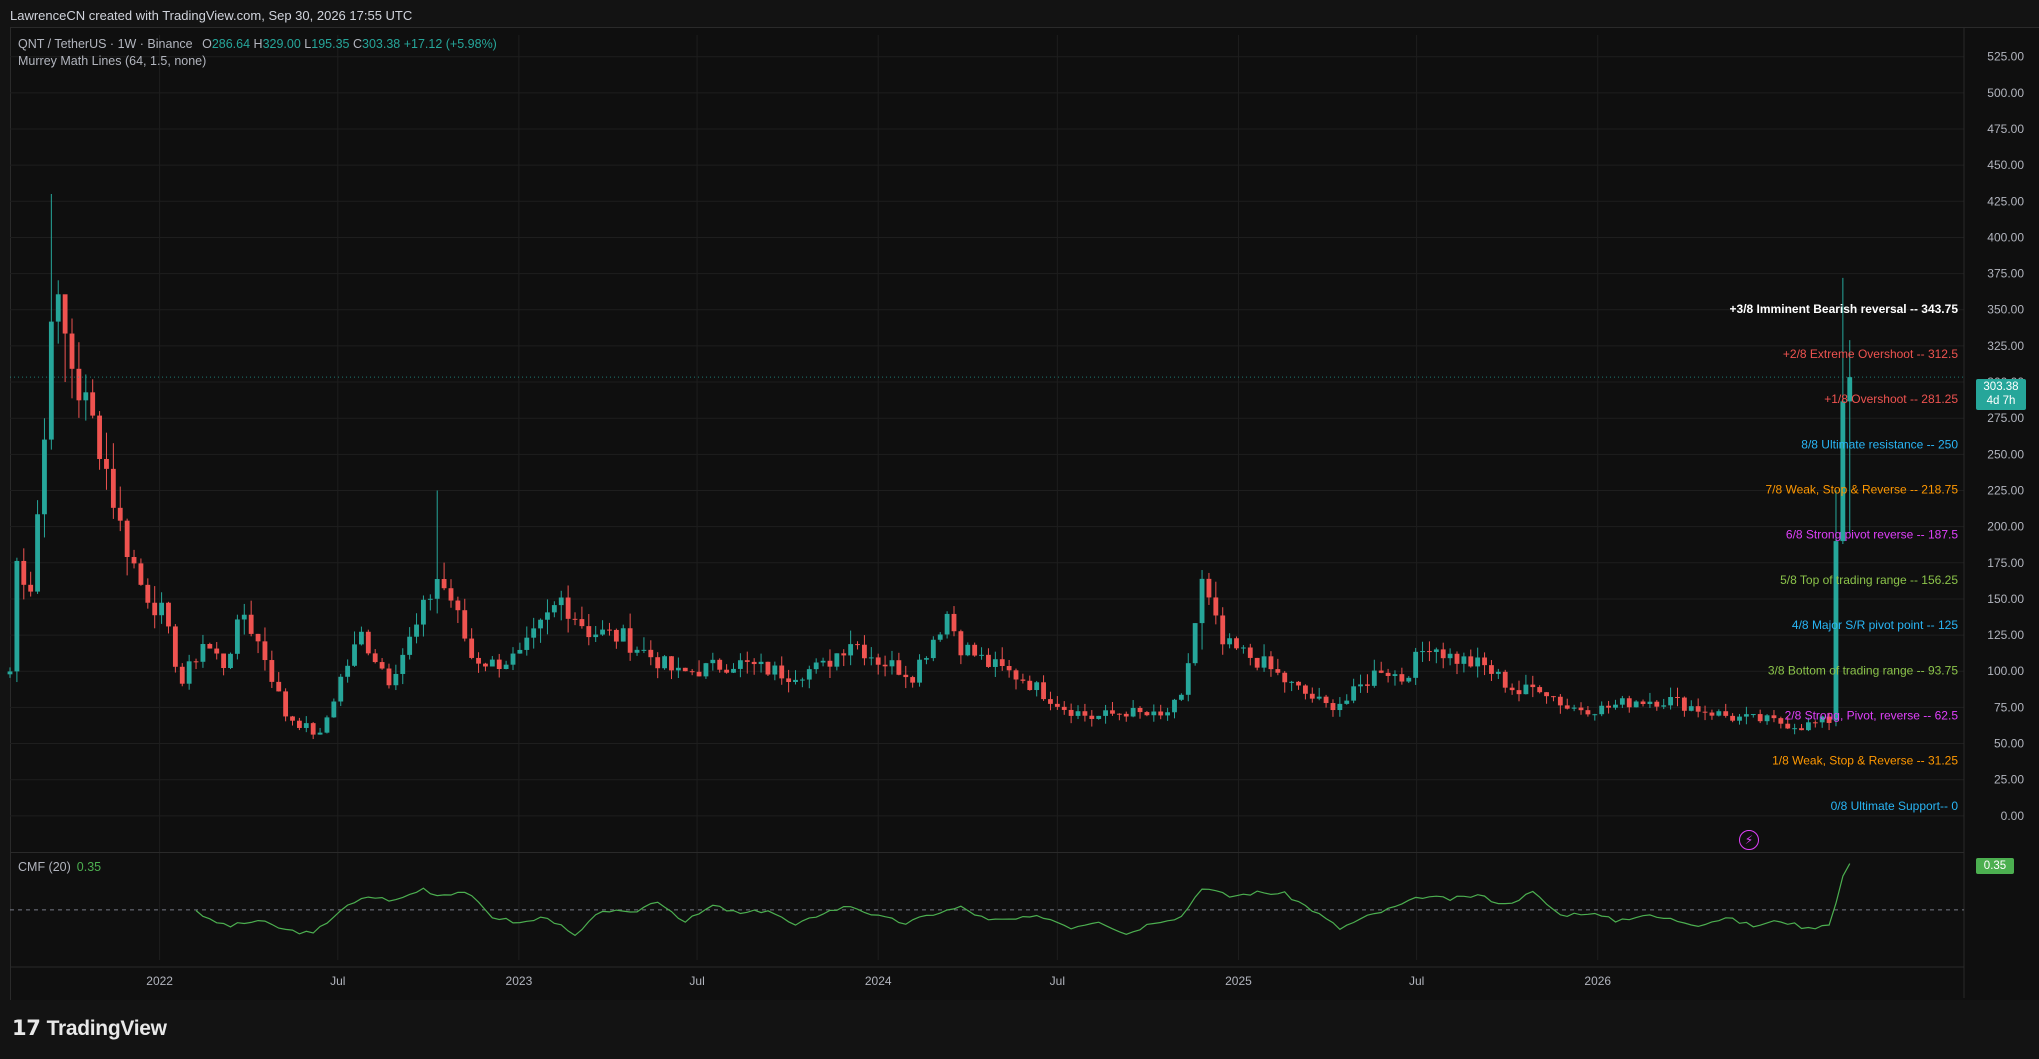 The image size is (2039, 1059). Describe the element at coordinates (2005, 346) in the screenshot. I see `y-tick-label: 325.00` at that location.